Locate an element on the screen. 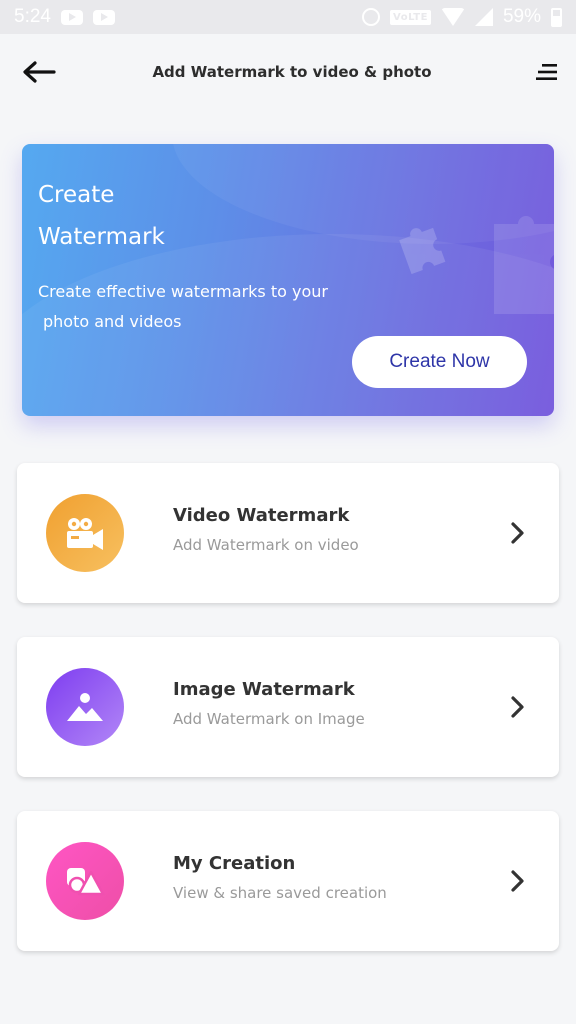 The image size is (576, 1024). status-left: 5:24 is located at coordinates (64, 17).